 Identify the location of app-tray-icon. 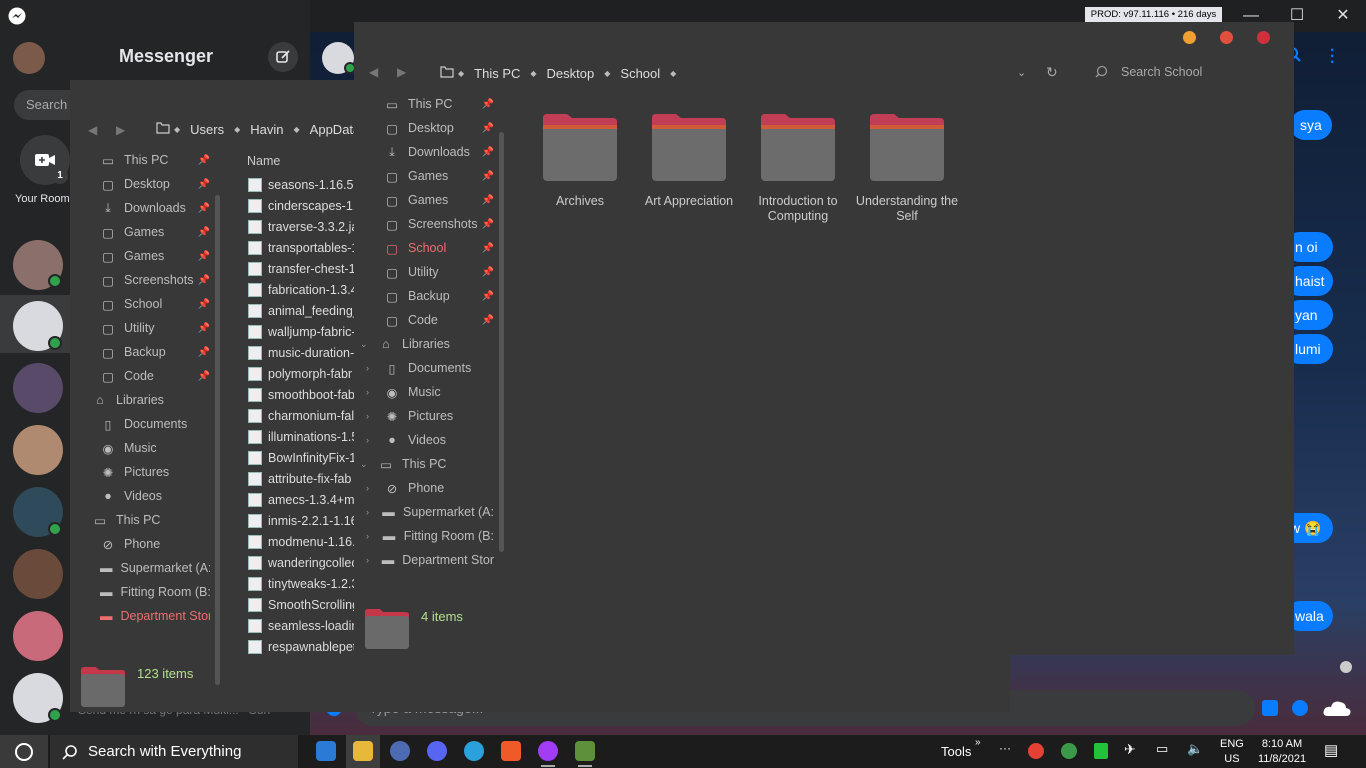
(1069, 751).